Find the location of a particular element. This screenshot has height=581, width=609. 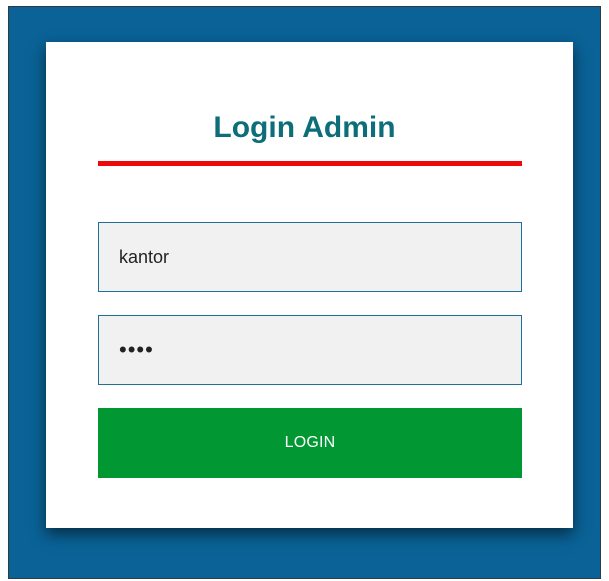

password-field is located at coordinates (310, 350).